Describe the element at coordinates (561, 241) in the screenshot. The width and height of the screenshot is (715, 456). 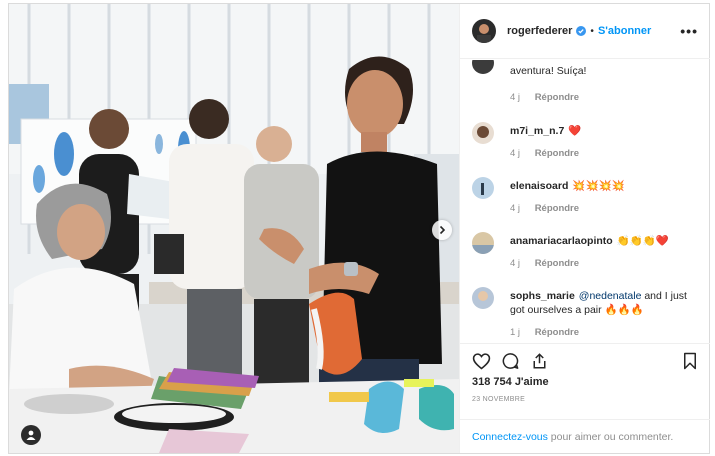
I see `comment-username: anamariacarlaopinto` at that location.